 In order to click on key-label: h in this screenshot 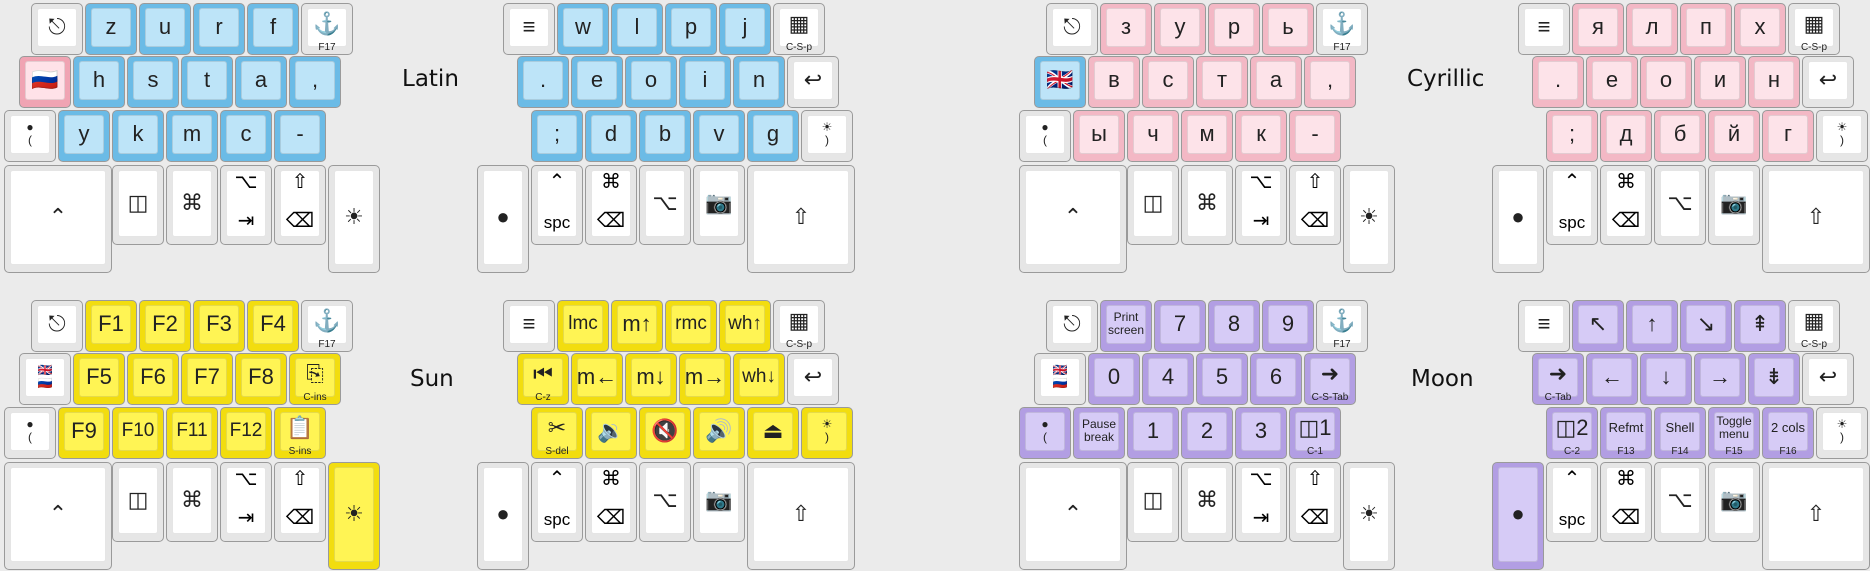, I will do `click(99, 80)`.